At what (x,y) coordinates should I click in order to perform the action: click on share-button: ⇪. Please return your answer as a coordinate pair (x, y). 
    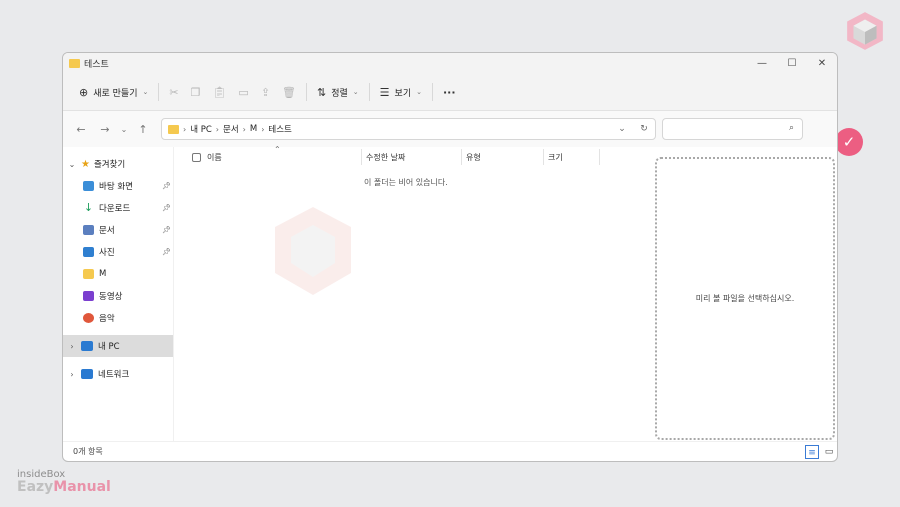
    Looking at the image, I should click on (265, 92).